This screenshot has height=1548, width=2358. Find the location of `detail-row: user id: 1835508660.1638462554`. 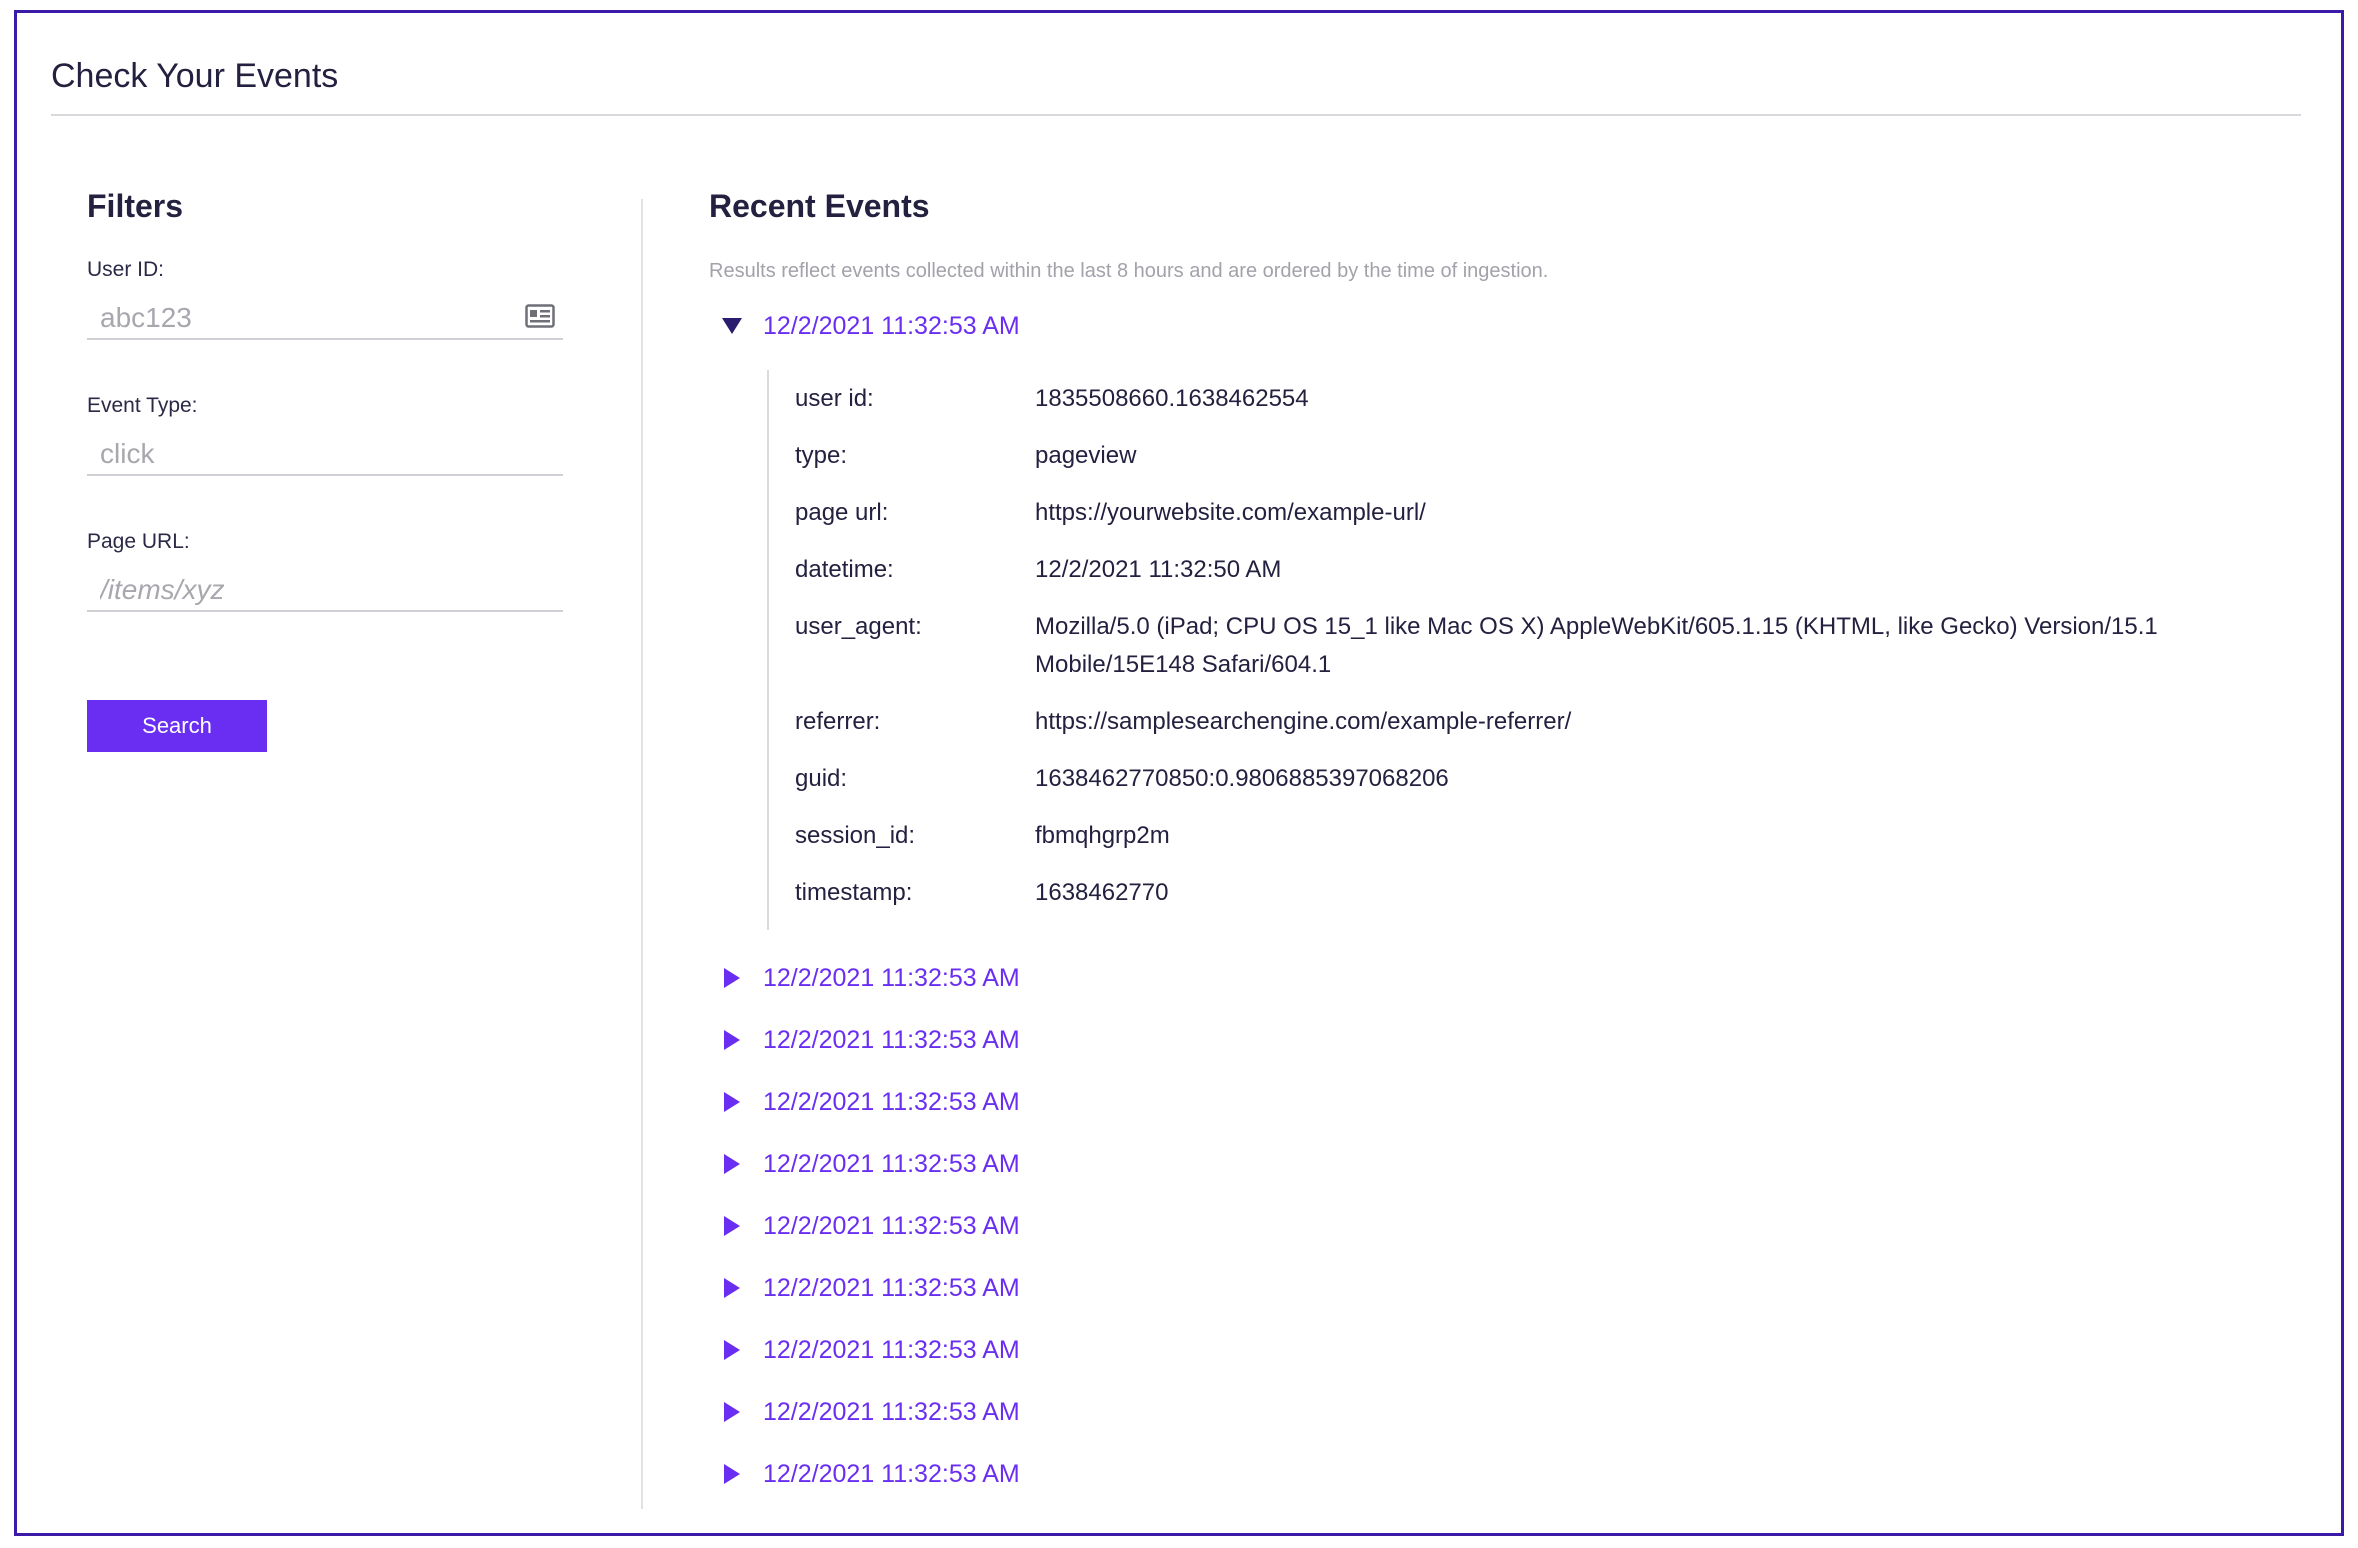

detail-row: user id: 1835508660.1638462554 is located at coordinates (1540, 399).